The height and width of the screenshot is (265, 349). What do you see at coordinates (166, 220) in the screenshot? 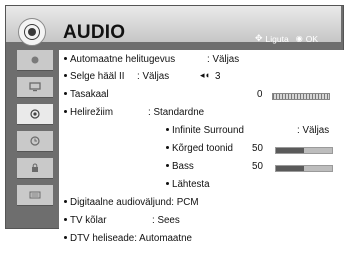
I see `tv-speaker-value: : Sees` at bounding box center [166, 220].